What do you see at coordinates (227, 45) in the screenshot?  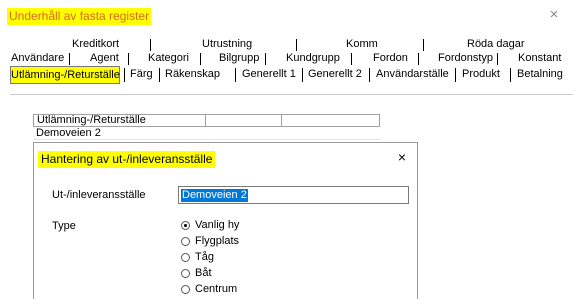 I see `tab-utrustning: Utrustning` at bounding box center [227, 45].